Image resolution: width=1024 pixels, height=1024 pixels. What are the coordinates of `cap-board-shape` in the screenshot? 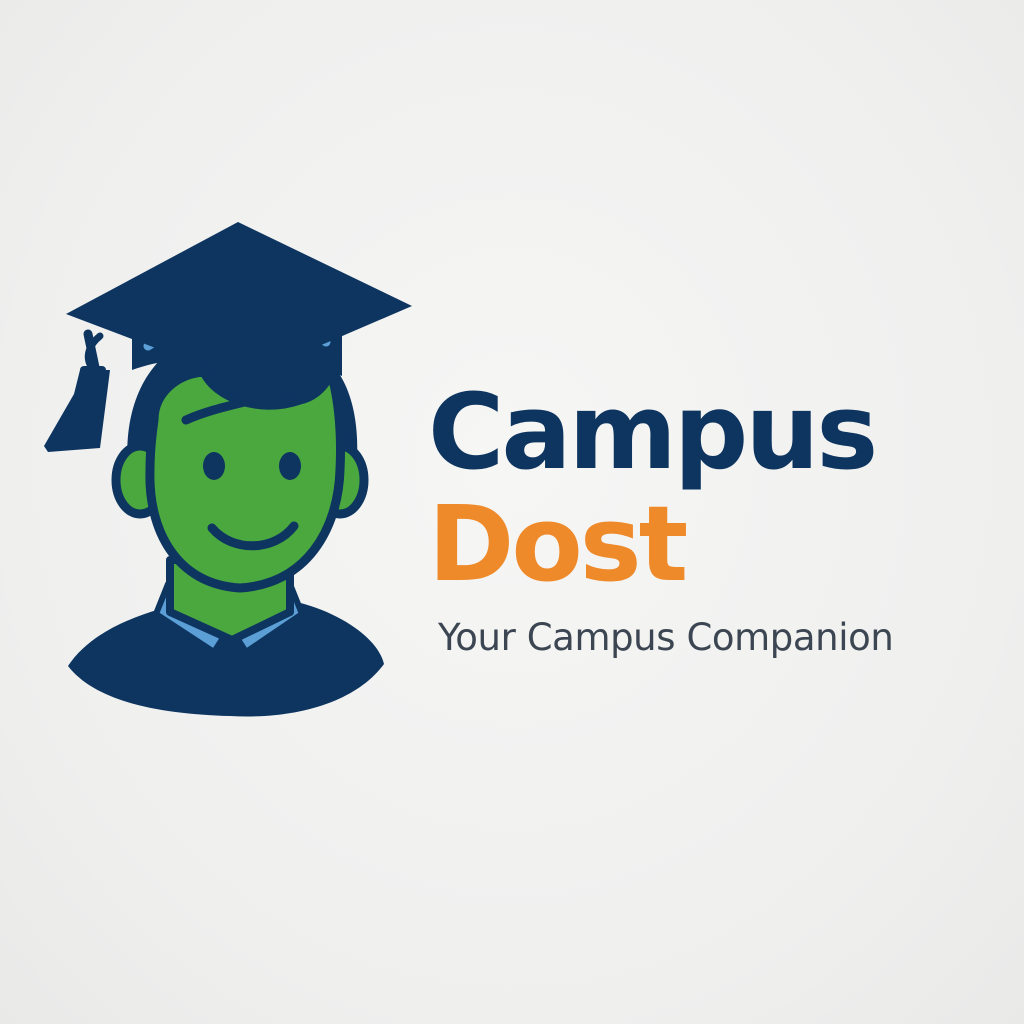 It's located at (239, 301).